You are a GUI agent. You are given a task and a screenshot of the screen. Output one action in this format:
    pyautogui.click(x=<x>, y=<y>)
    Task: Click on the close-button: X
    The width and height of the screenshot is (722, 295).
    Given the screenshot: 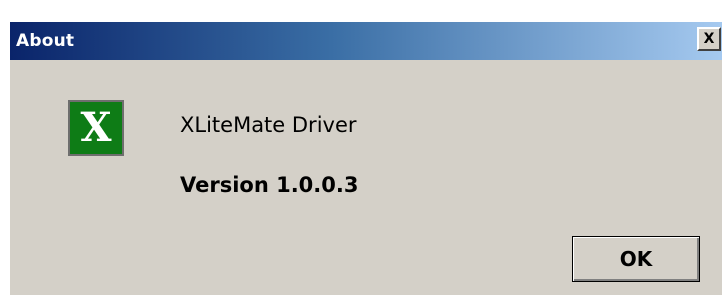 What is the action you would take?
    pyautogui.click(x=709, y=39)
    